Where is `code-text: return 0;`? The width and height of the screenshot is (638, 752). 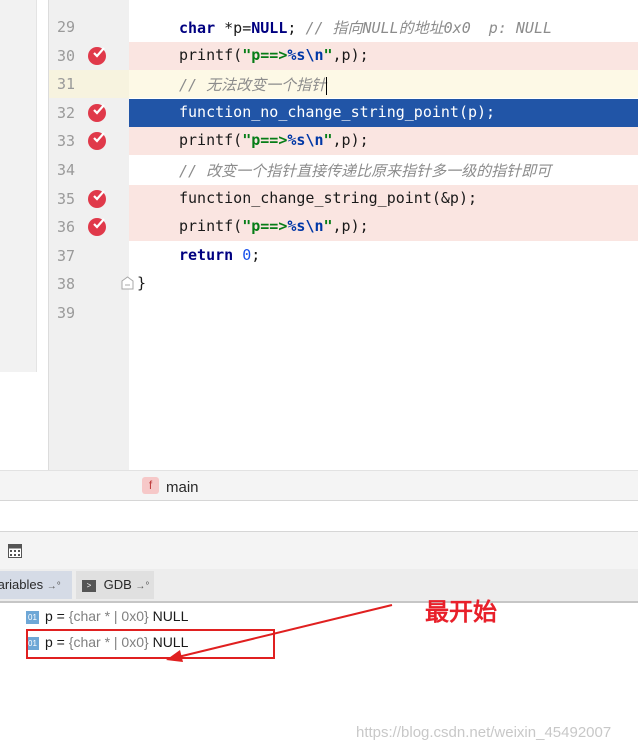 code-text: return 0; is located at coordinates (219, 255).